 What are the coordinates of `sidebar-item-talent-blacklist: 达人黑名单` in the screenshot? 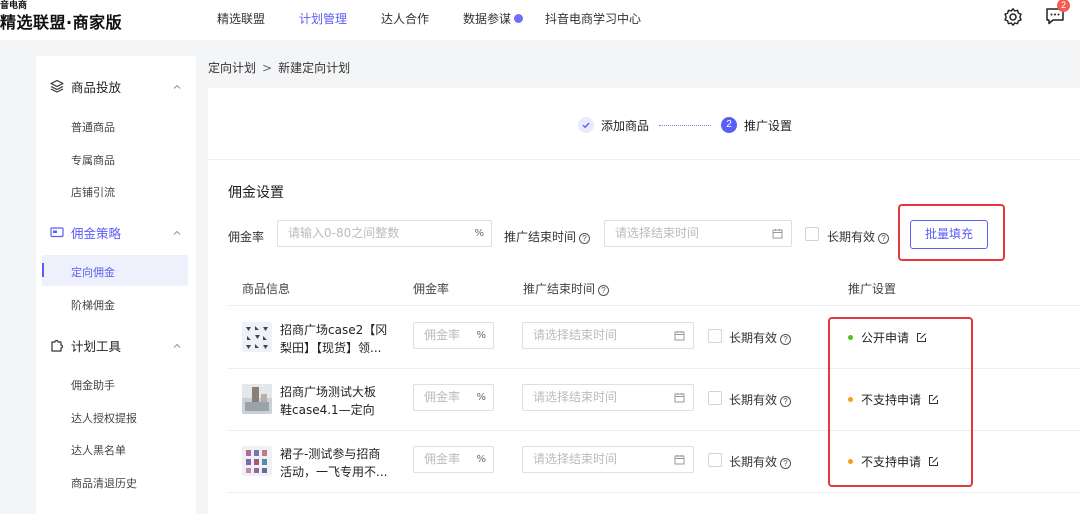 It's located at (98, 450).